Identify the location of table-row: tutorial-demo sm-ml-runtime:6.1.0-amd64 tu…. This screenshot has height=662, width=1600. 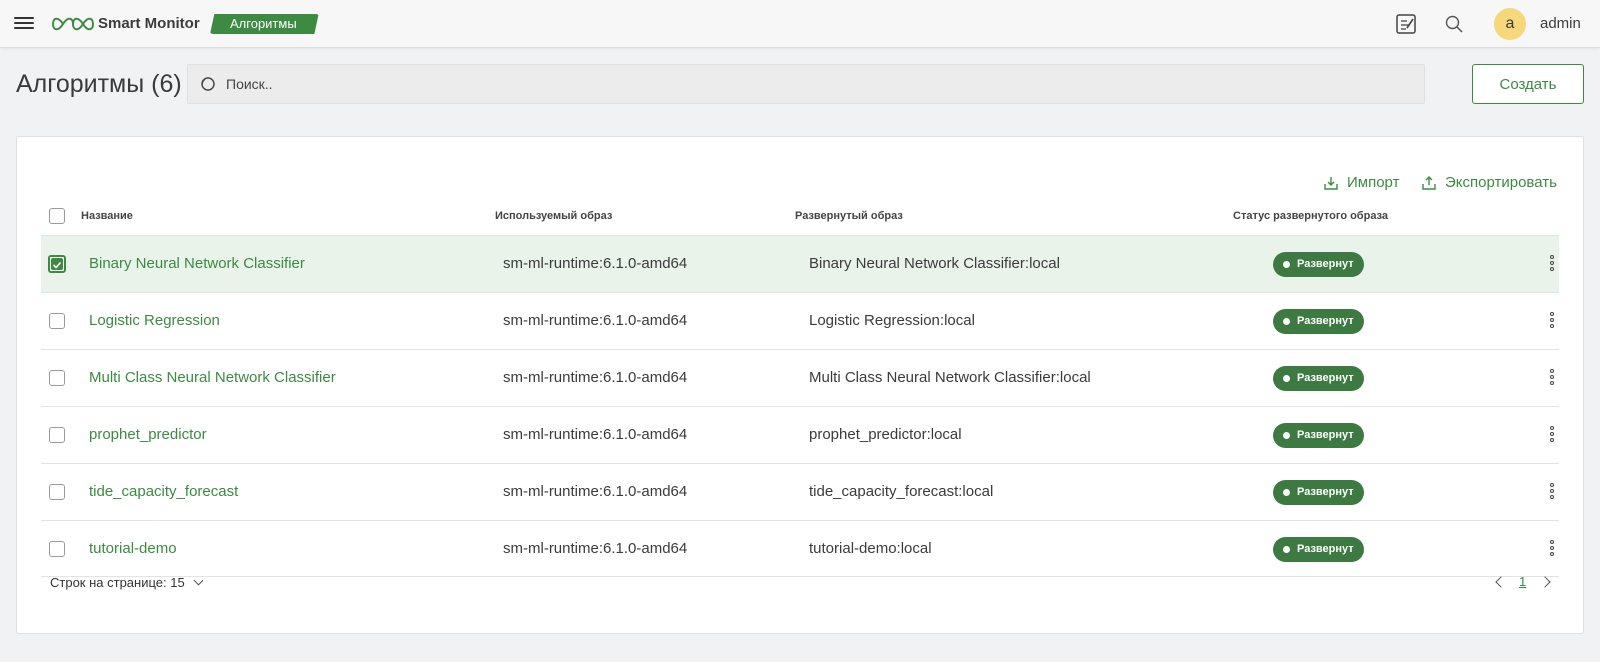
(800, 548).